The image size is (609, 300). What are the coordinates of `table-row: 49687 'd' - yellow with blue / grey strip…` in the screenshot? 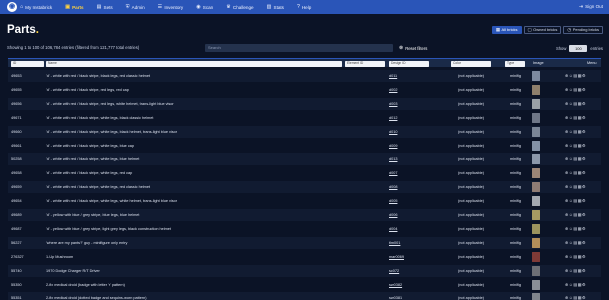 It's located at (304, 228).